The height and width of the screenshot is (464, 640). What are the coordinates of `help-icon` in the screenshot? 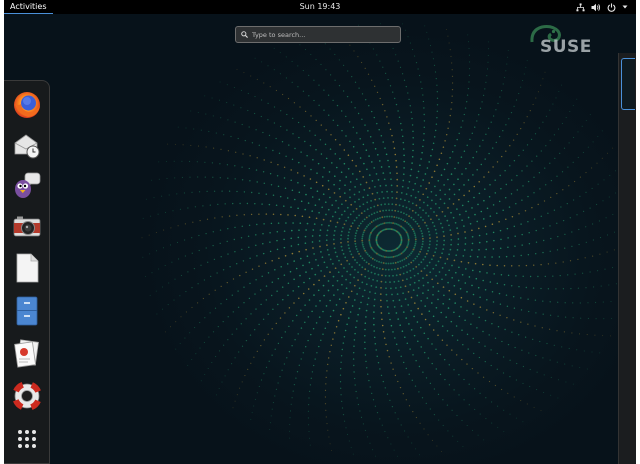 It's located at (27, 396).